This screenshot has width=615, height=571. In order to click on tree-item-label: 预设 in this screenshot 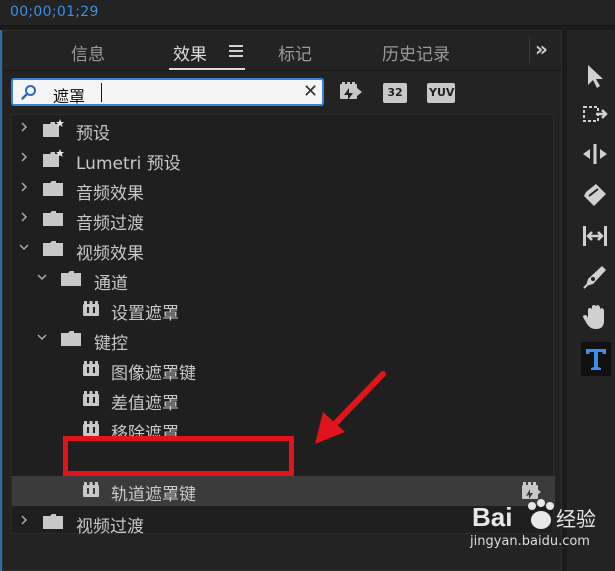, I will do `click(93, 134)`.